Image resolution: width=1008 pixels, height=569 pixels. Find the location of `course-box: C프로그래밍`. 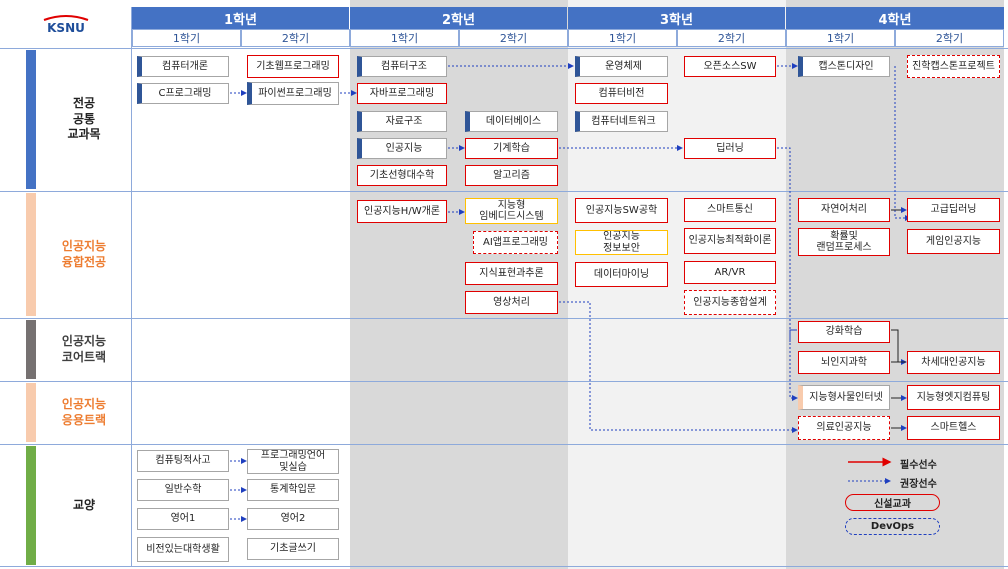

course-box: C프로그래밍 is located at coordinates (183, 93).